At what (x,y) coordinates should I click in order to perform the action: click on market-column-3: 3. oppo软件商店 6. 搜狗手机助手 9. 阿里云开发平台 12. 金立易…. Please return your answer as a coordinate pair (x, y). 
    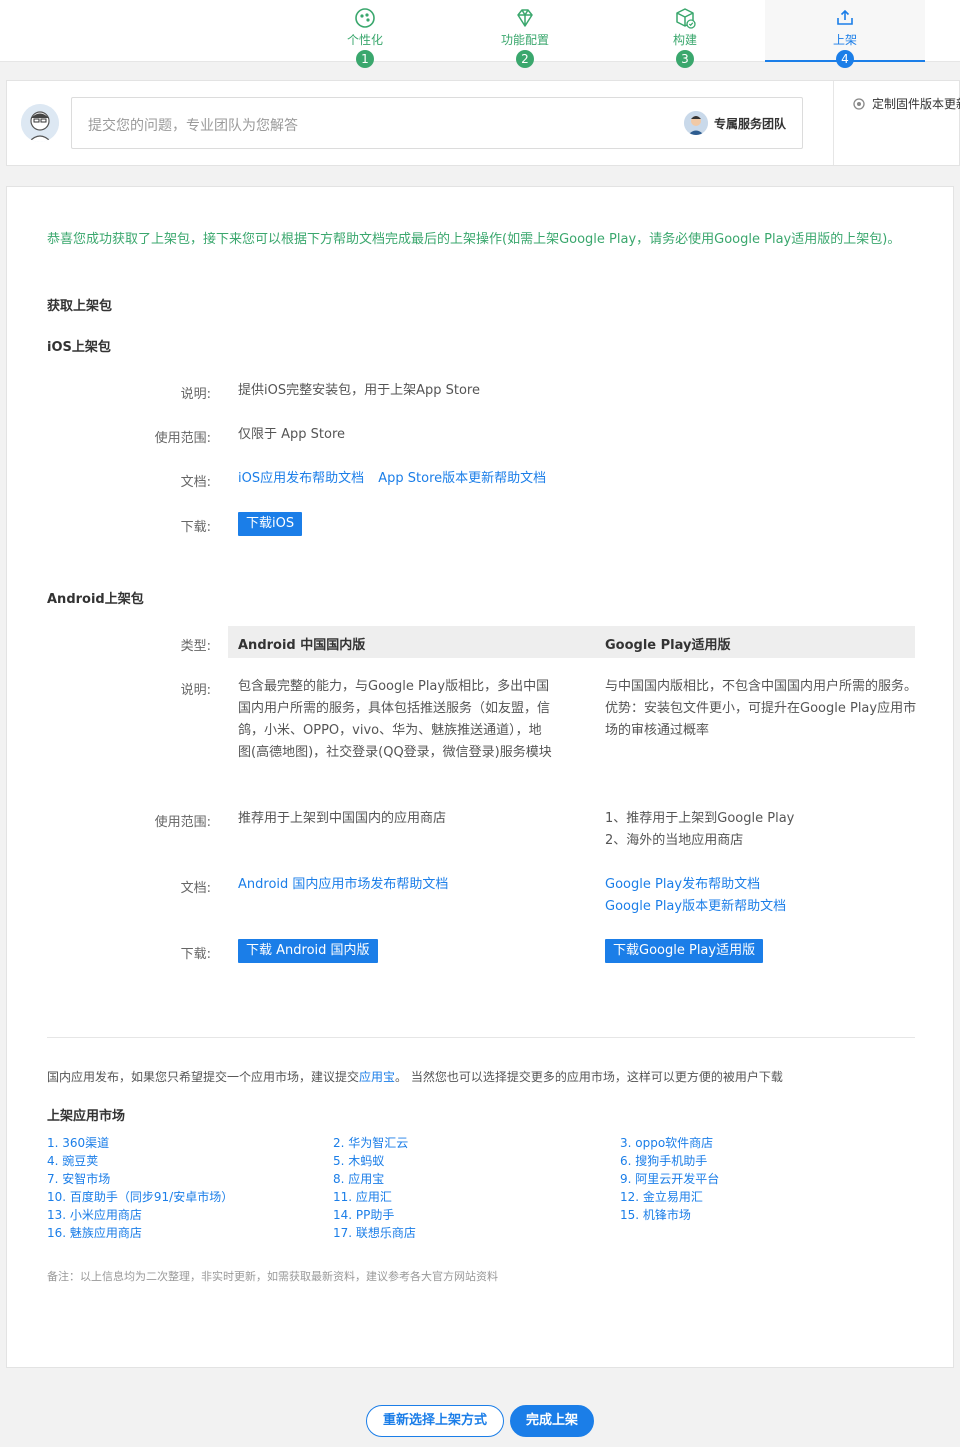
    Looking at the image, I should click on (669, 1179).